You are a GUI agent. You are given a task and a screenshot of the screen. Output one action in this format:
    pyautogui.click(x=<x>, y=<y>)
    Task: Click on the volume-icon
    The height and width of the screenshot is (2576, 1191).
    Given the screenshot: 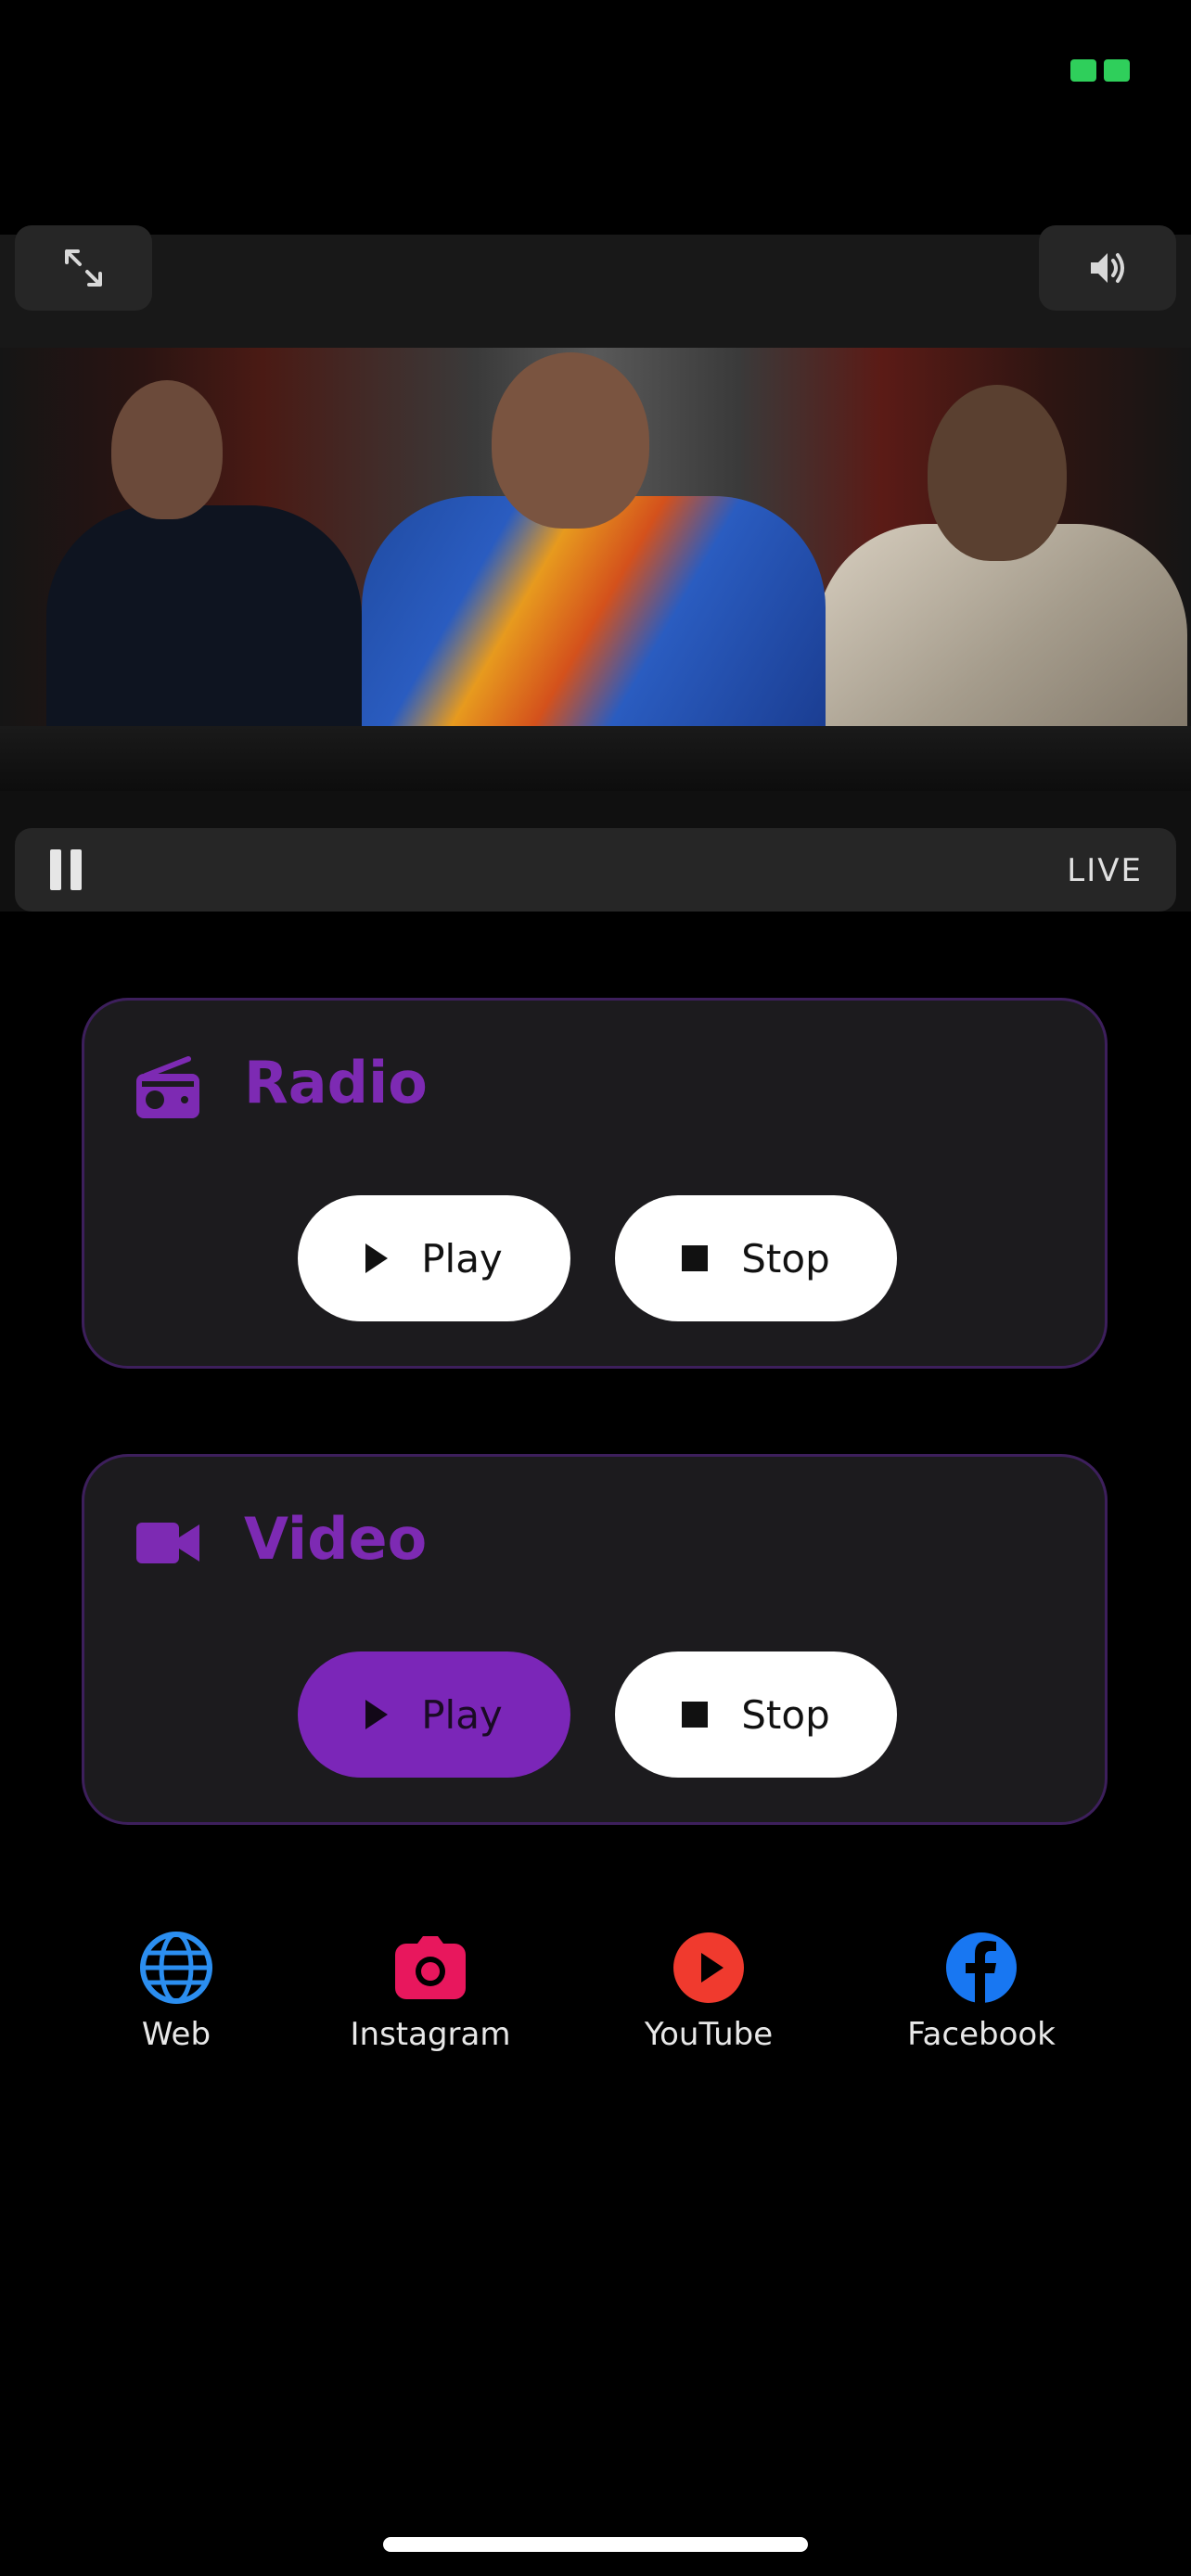 What is the action you would take?
    pyautogui.click(x=1107, y=268)
    